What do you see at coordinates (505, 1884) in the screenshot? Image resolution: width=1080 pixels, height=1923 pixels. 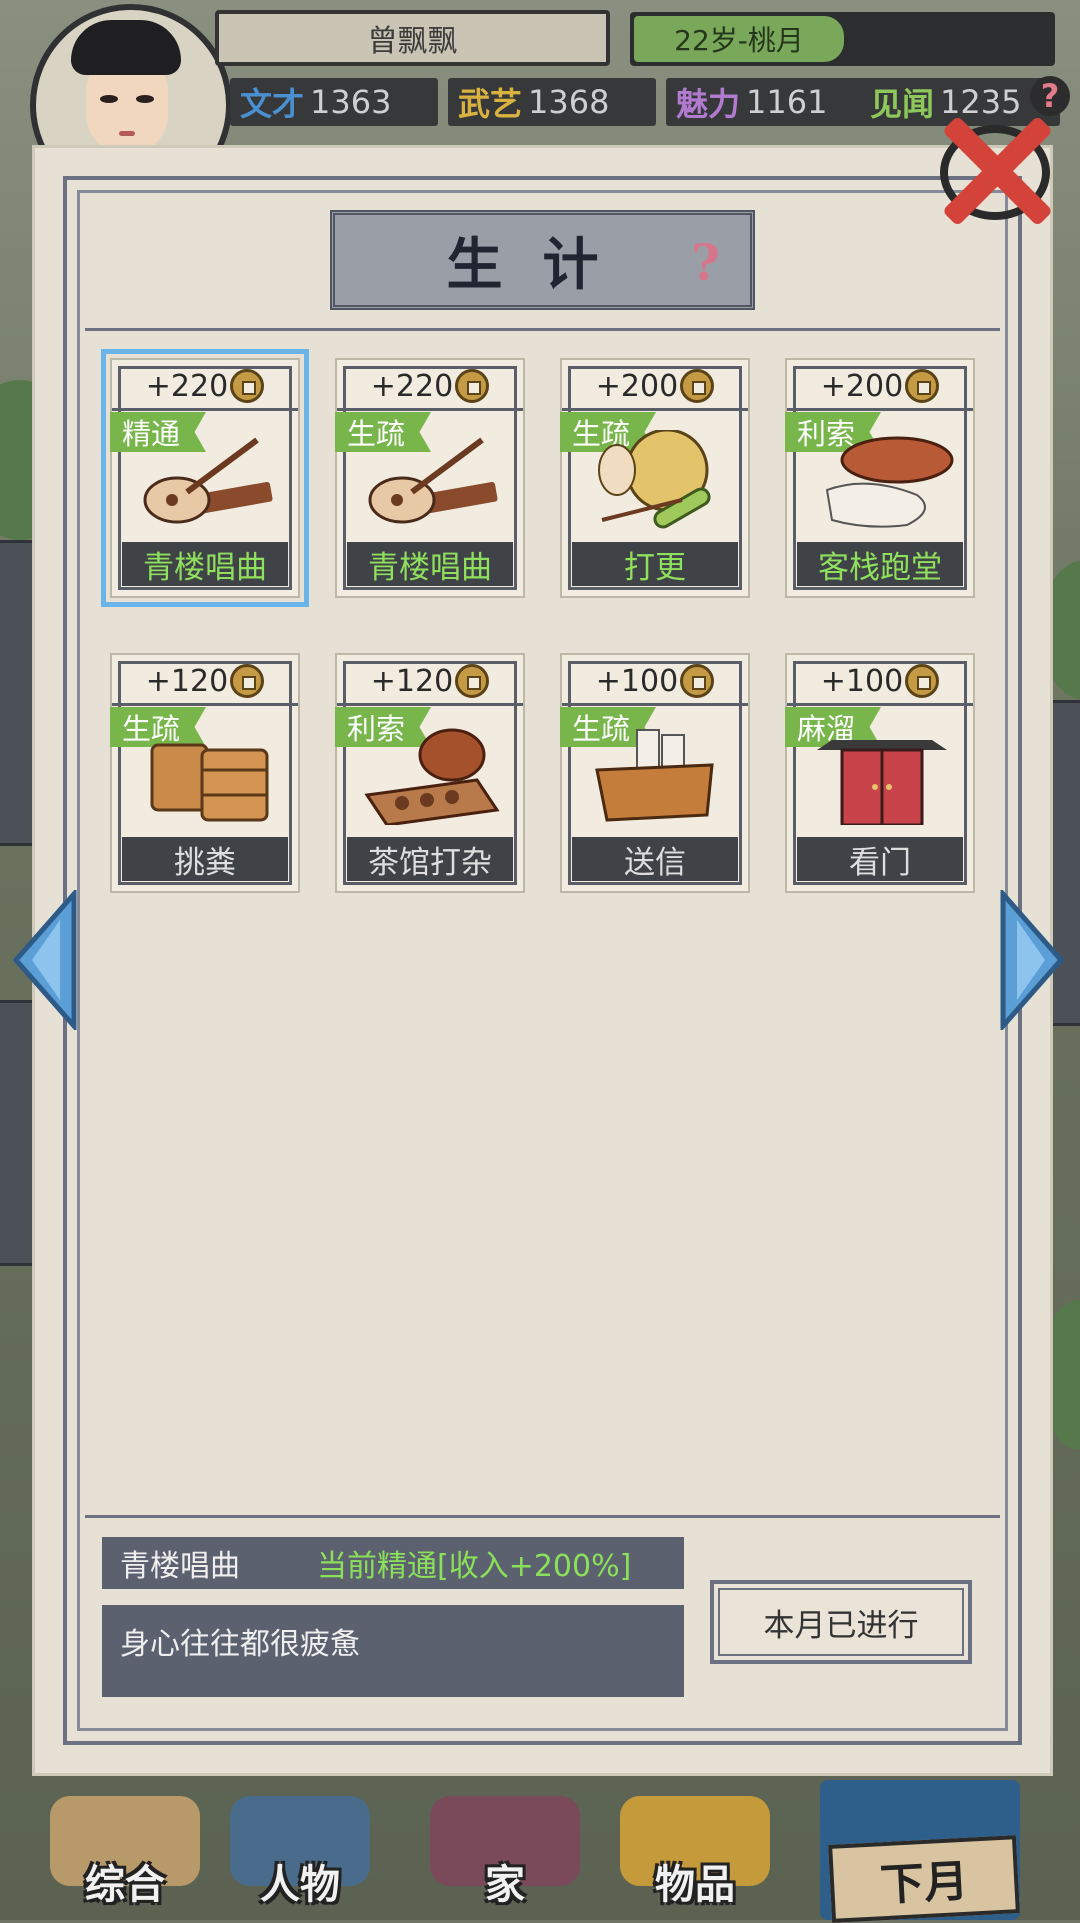 I see `nav-home-label: 家` at bounding box center [505, 1884].